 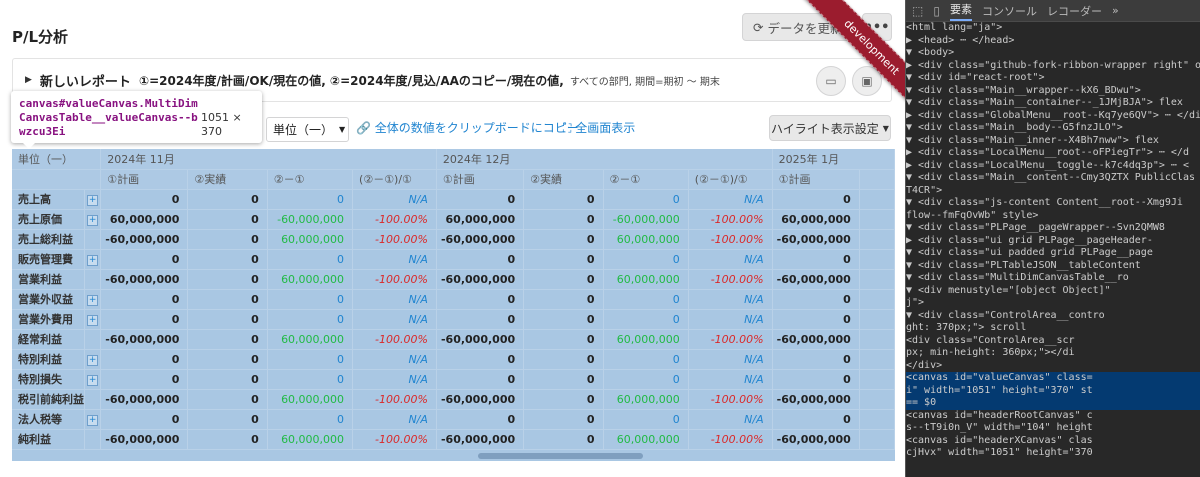 I want to click on table-row: 法人税等 +0 0 0 N/A 0 0 0 N/A 0, so click(x=453, y=419).